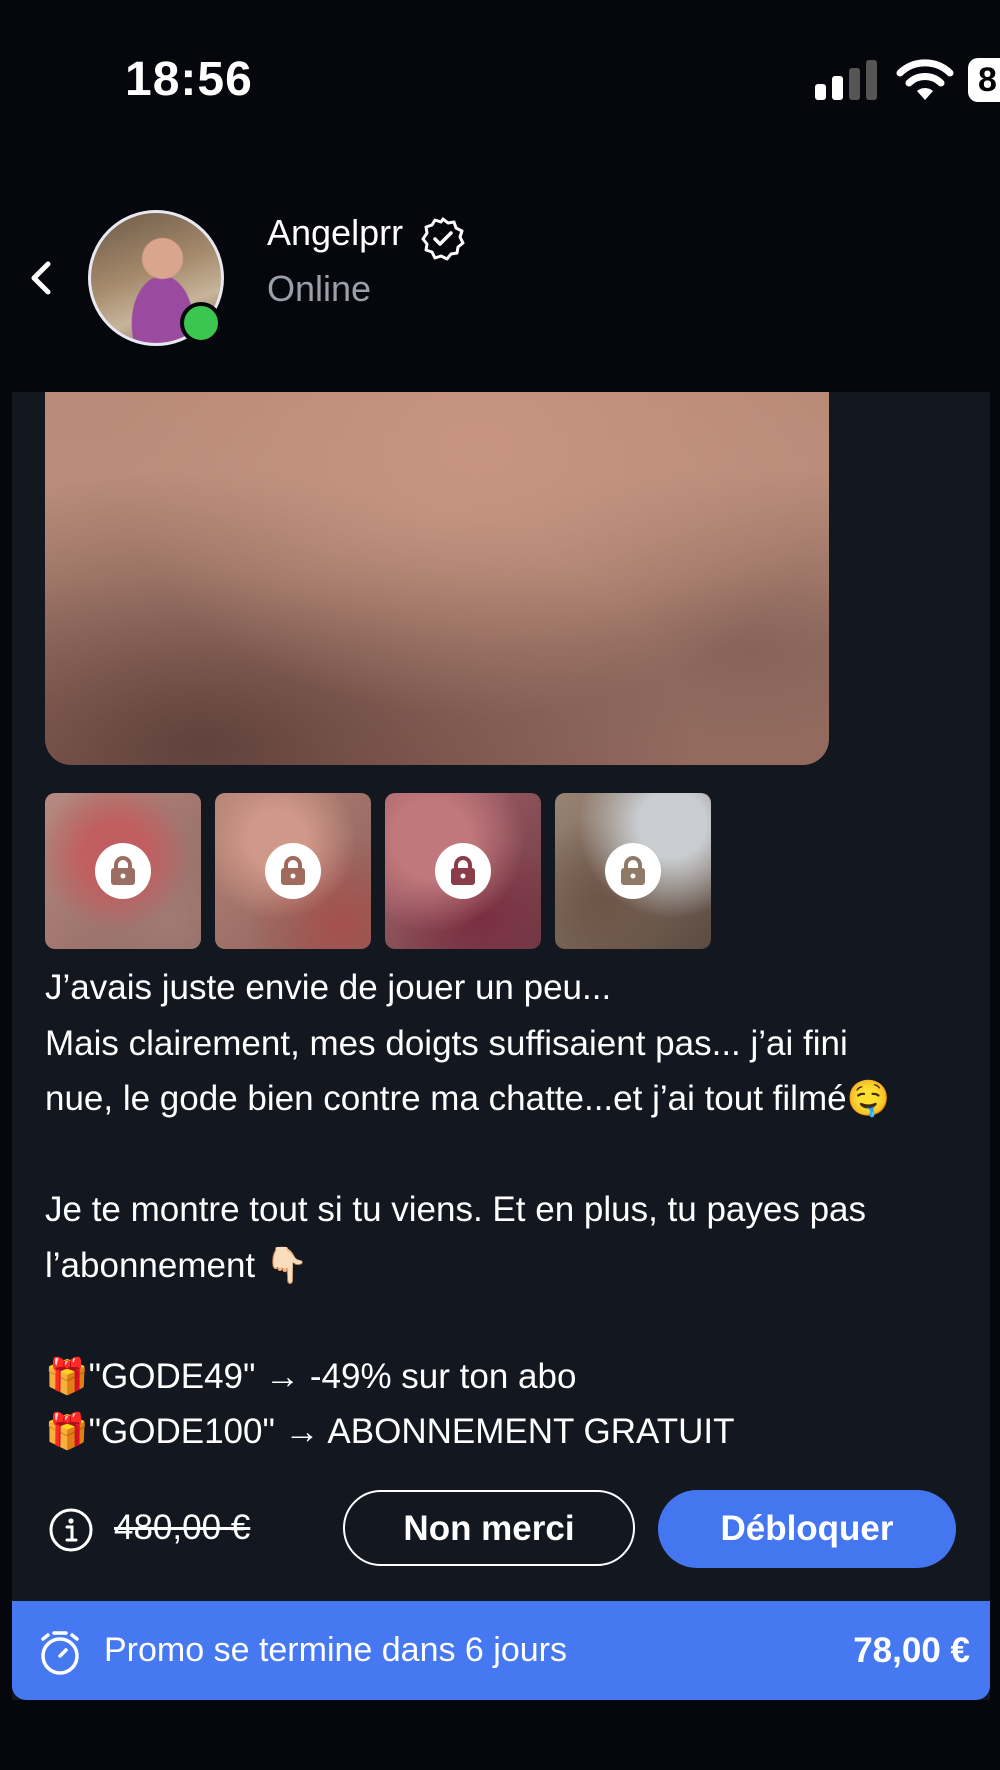  I want to click on promo-price: 78,00 €, so click(911, 1650).